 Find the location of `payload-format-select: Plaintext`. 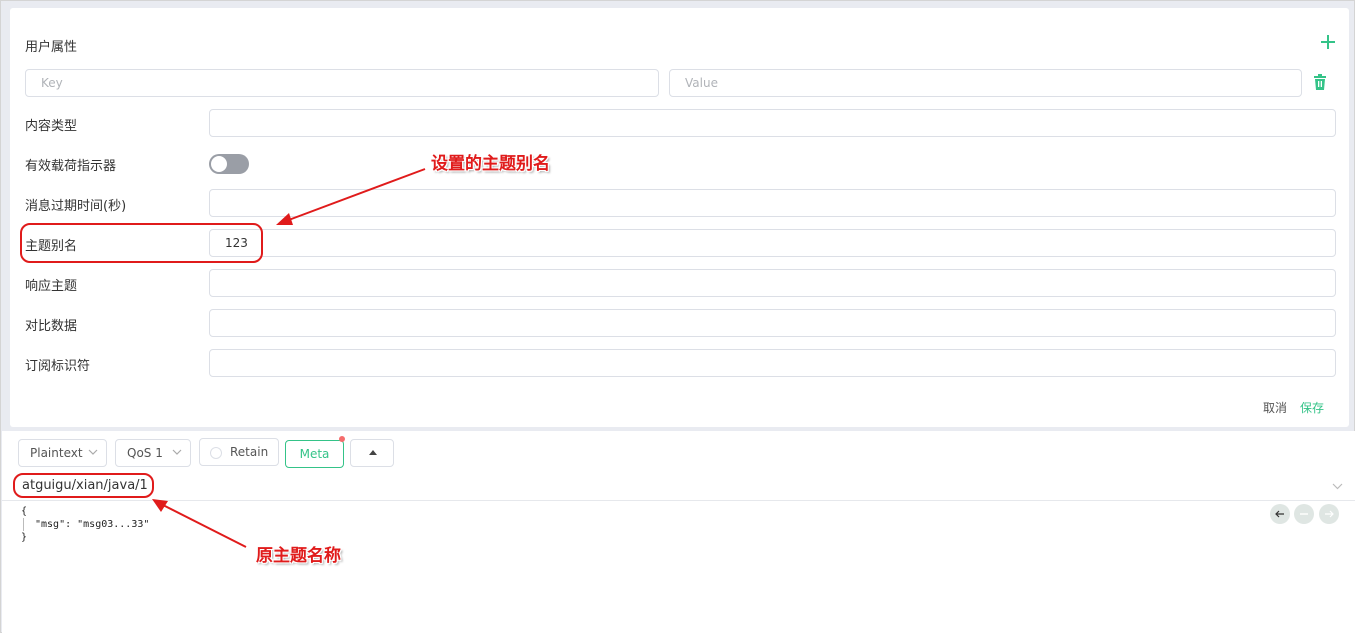

payload-format-select: Plaintext is located at coordinates (62, 453).